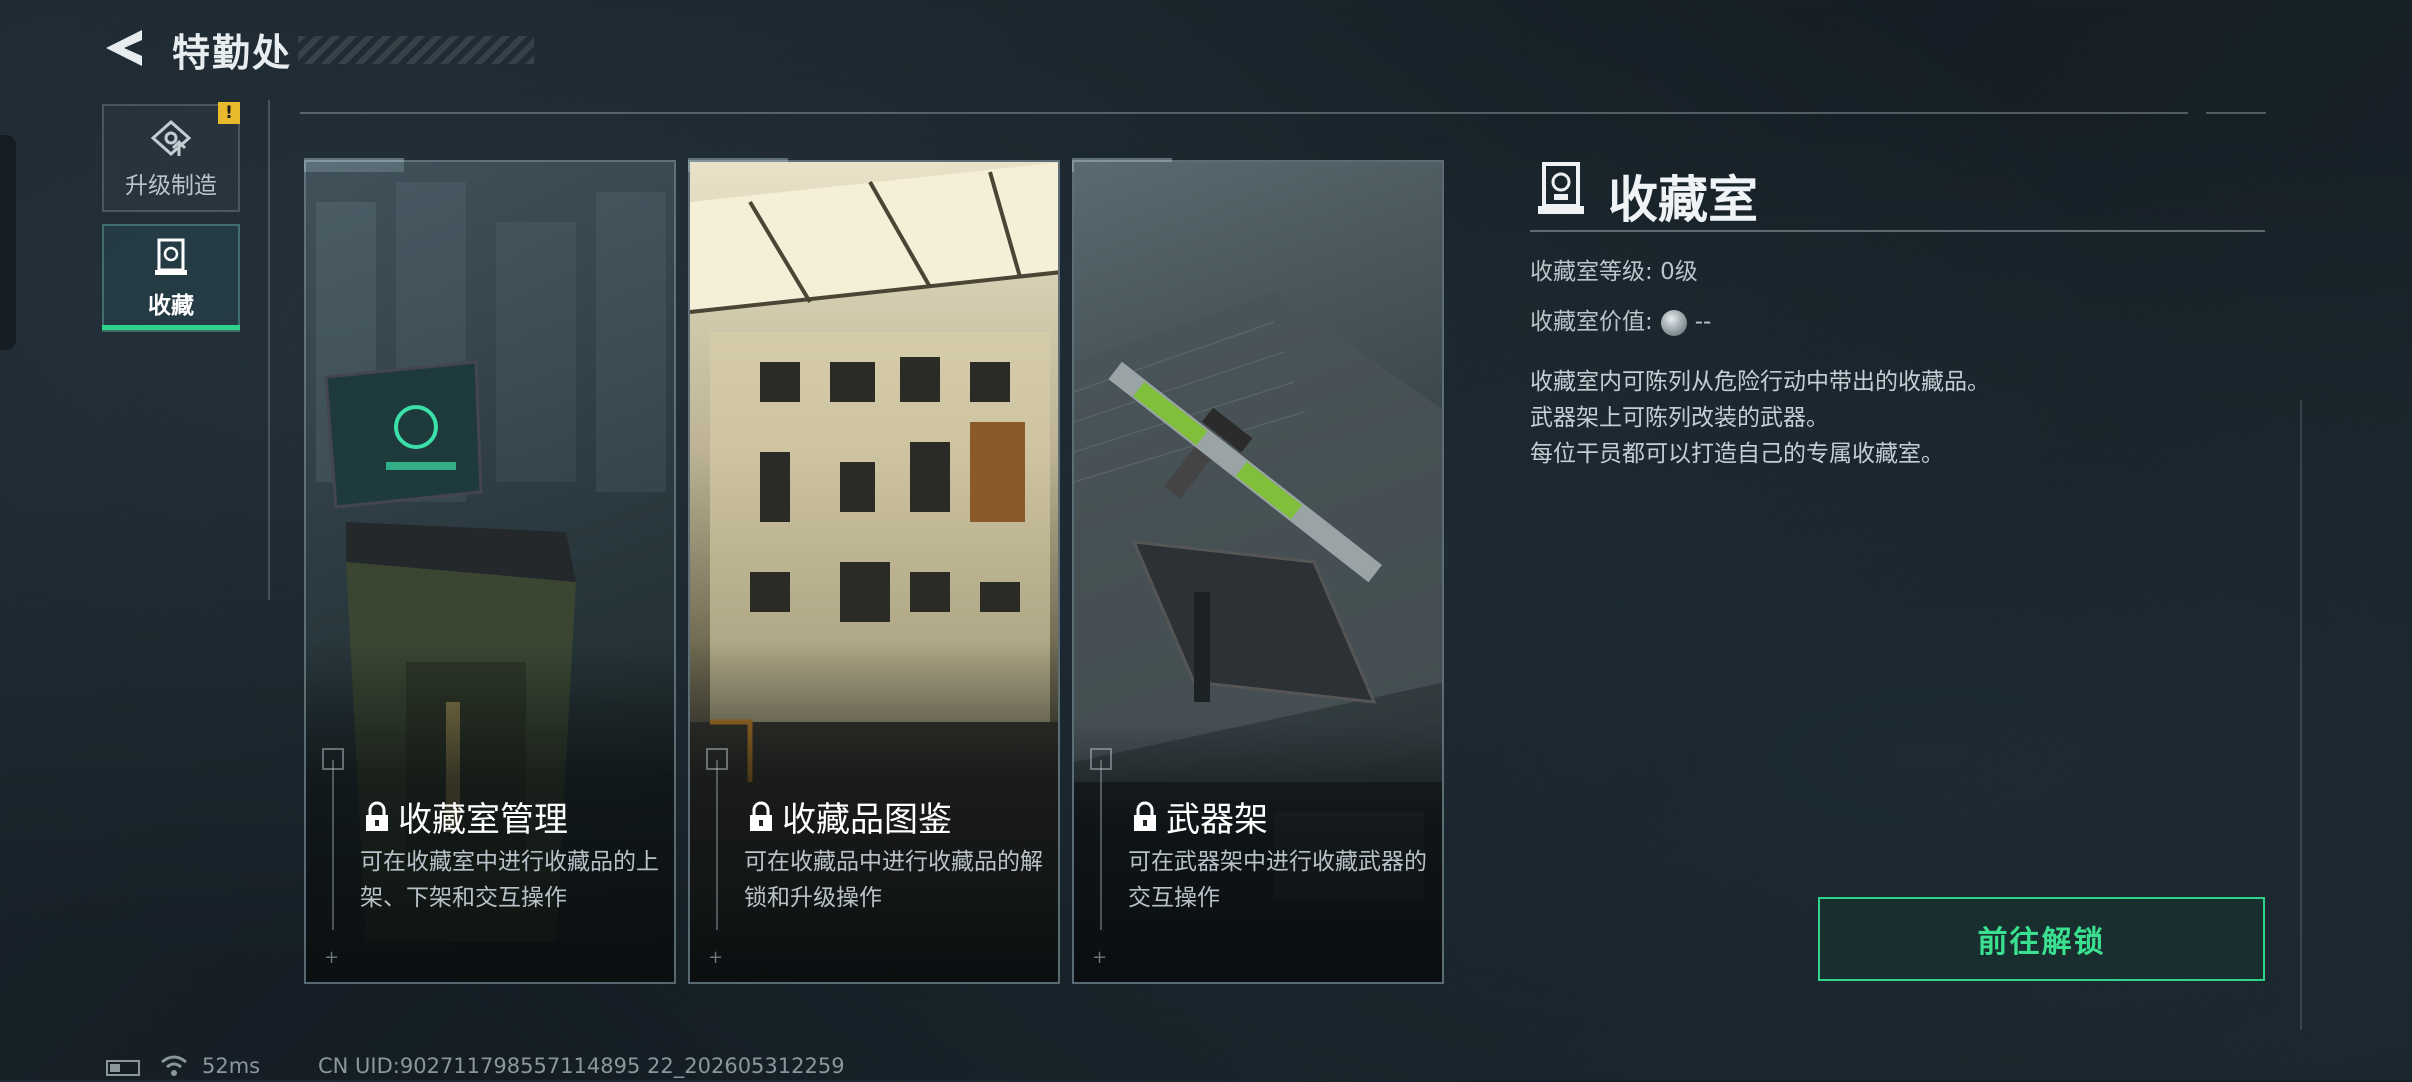  What do you see at coordinates (1703, 322) in the screenshot?
I see `room-worth-value: --` at bounding box center [1703, 322].